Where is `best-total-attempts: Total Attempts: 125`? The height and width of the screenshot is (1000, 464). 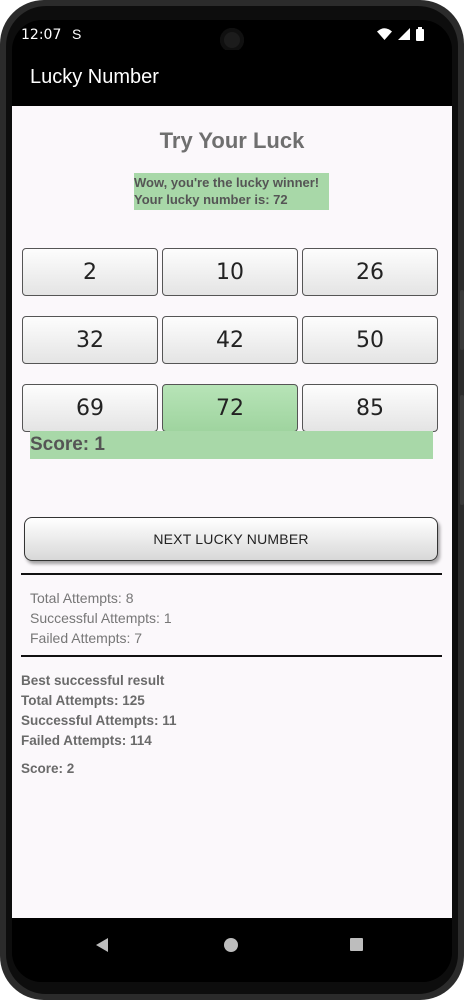 best-total-attempts: Total Attempts: 125 is located at coordinates (83, 700).